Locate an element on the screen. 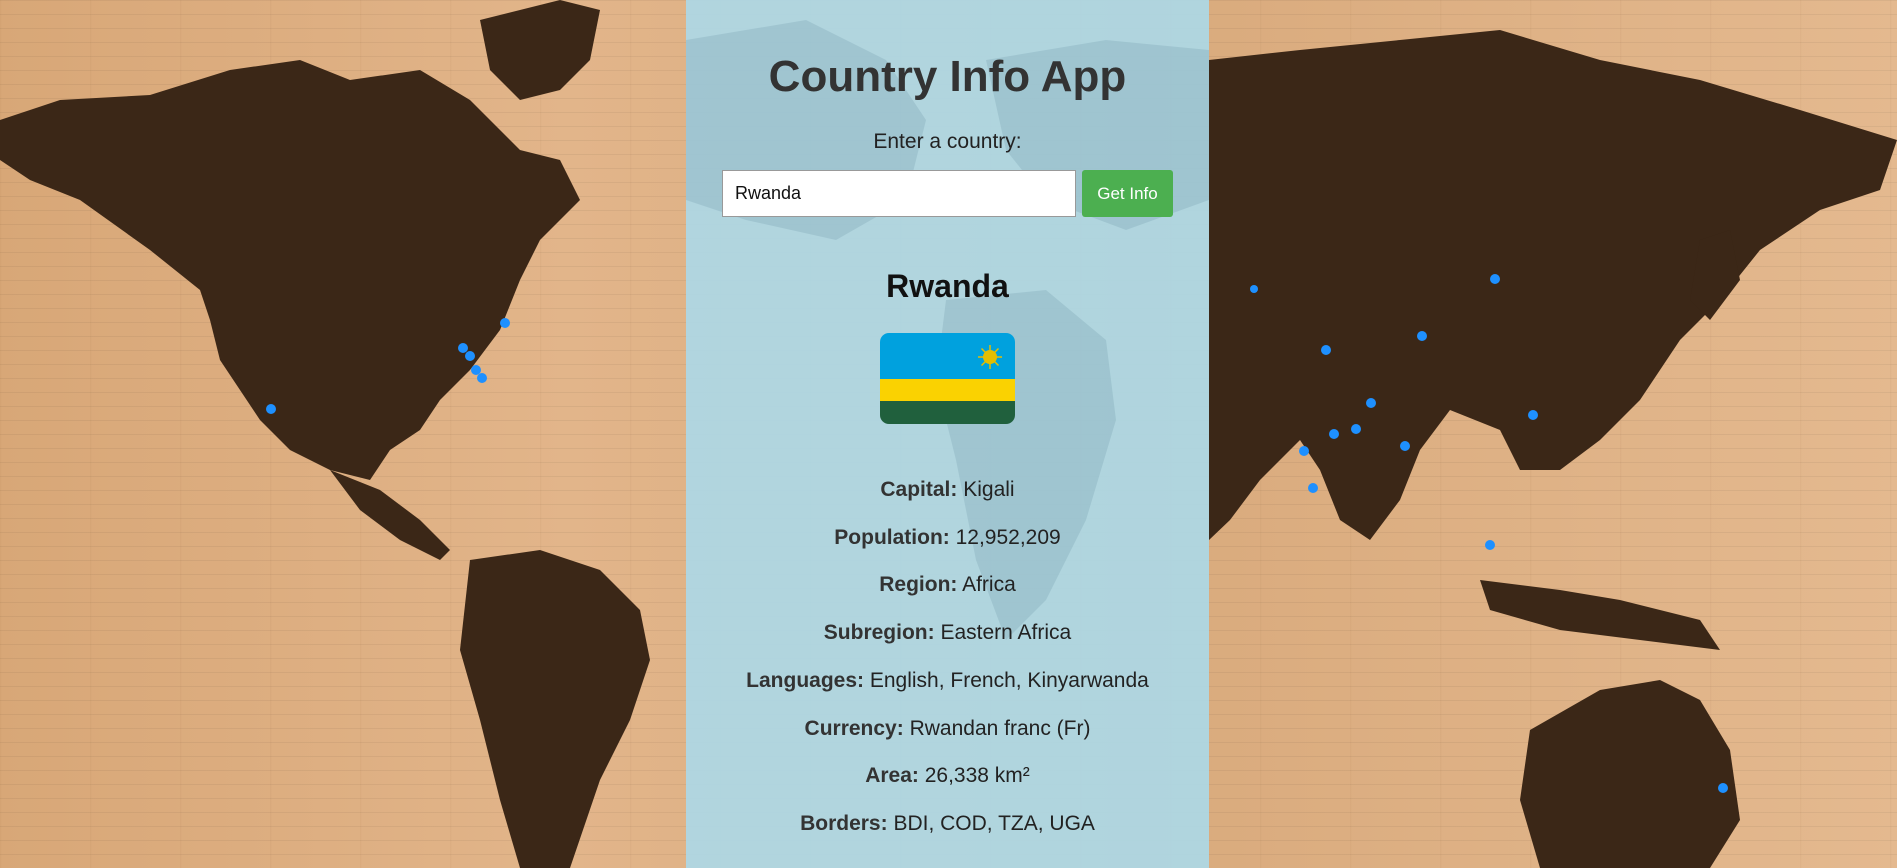 This screenshot has width=1897, height=868. info-region: Region: Africa is located at coordinates (947, 585).